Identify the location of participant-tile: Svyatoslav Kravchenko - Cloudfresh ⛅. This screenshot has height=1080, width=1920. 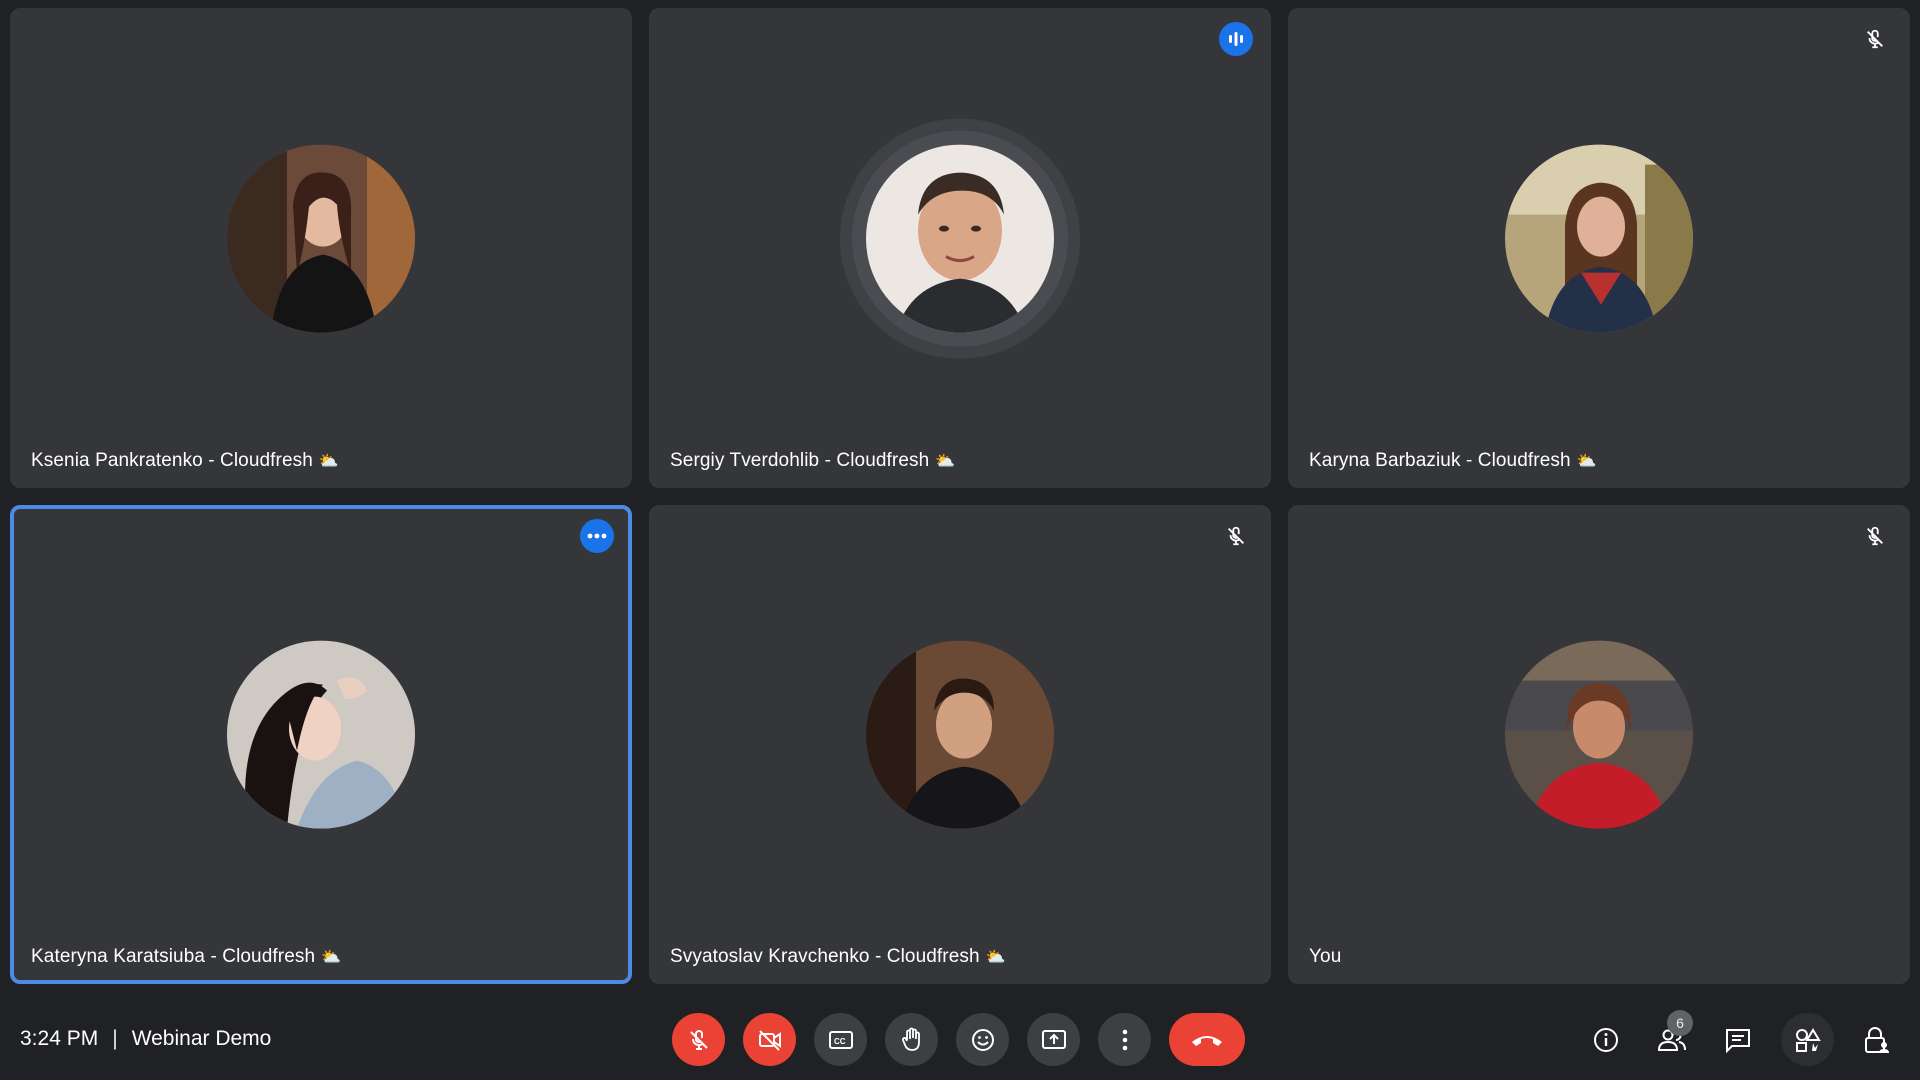
(960, 744).